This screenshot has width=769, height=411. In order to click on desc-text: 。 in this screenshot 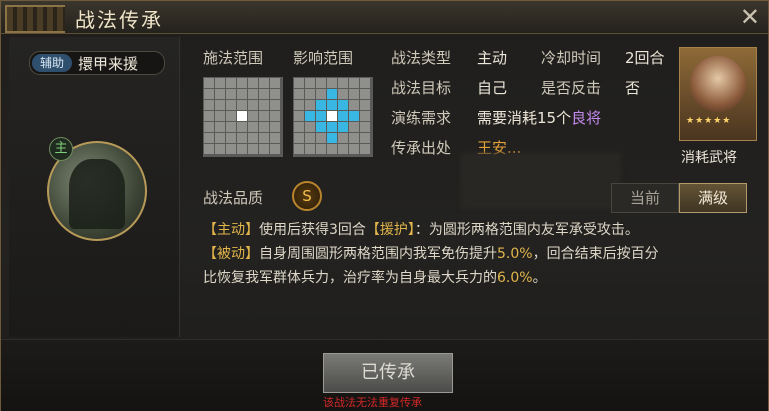, I will do `click(539, 278)`.